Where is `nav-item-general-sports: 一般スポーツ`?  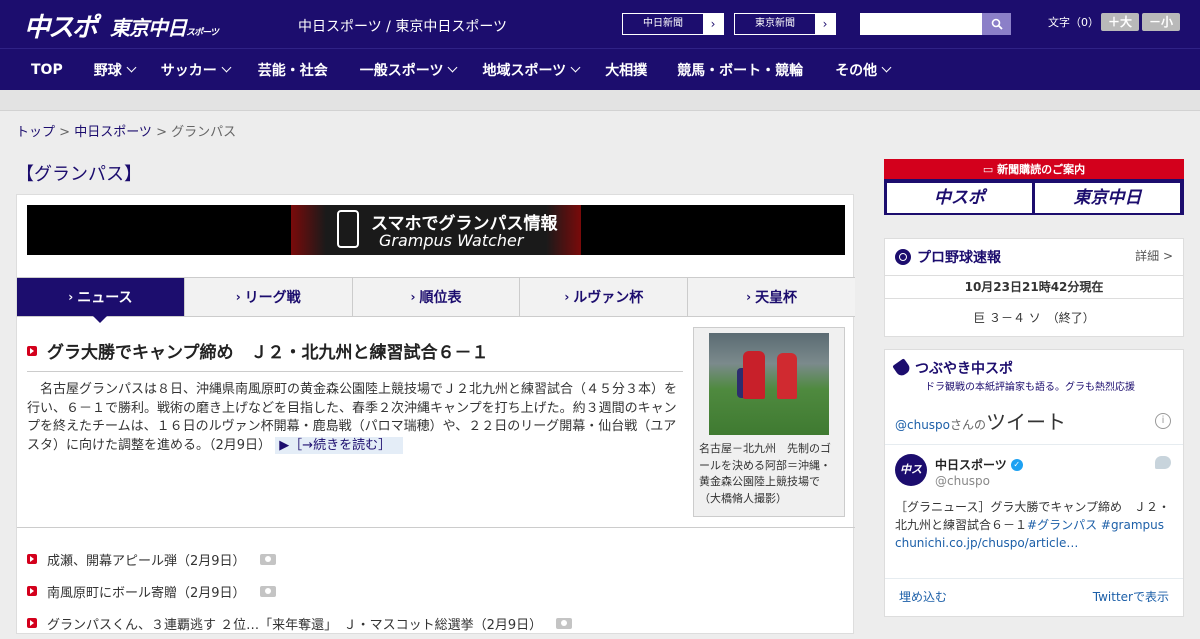 nav-item-general-sports: 一般スポーツ is located at coordinates (408, 70).